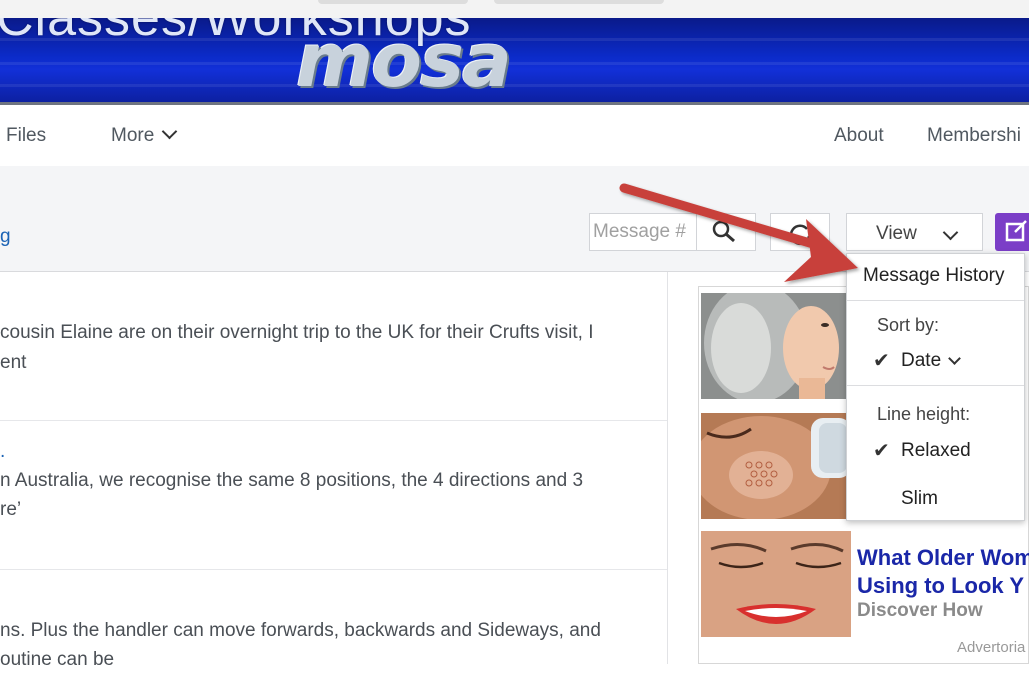 Image resolution: width=1029 pixels, height=690 pixels. What do you see at coordinates (920, 611) in the screenshot?
I see `ad-subtitle: Discover How` at bounding box center [920, 611].